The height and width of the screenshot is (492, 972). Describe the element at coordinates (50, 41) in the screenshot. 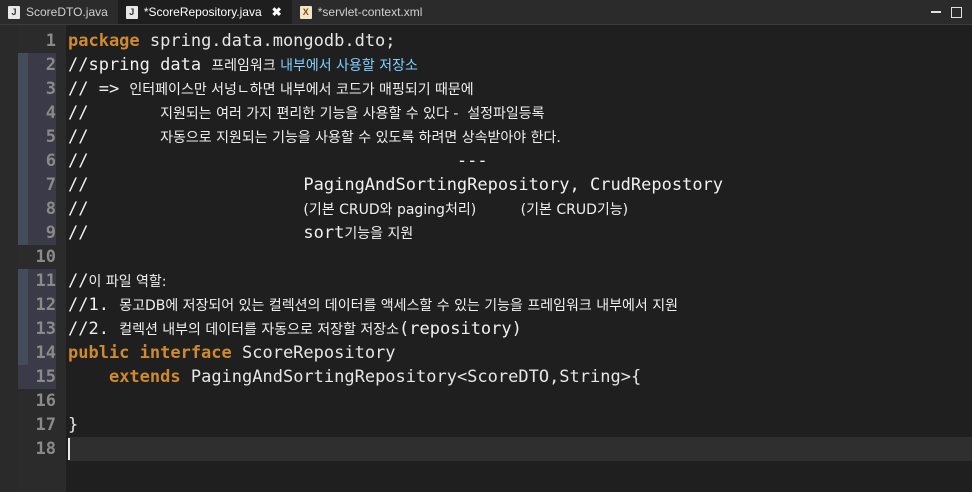

I see `line-number: 1` at that location.